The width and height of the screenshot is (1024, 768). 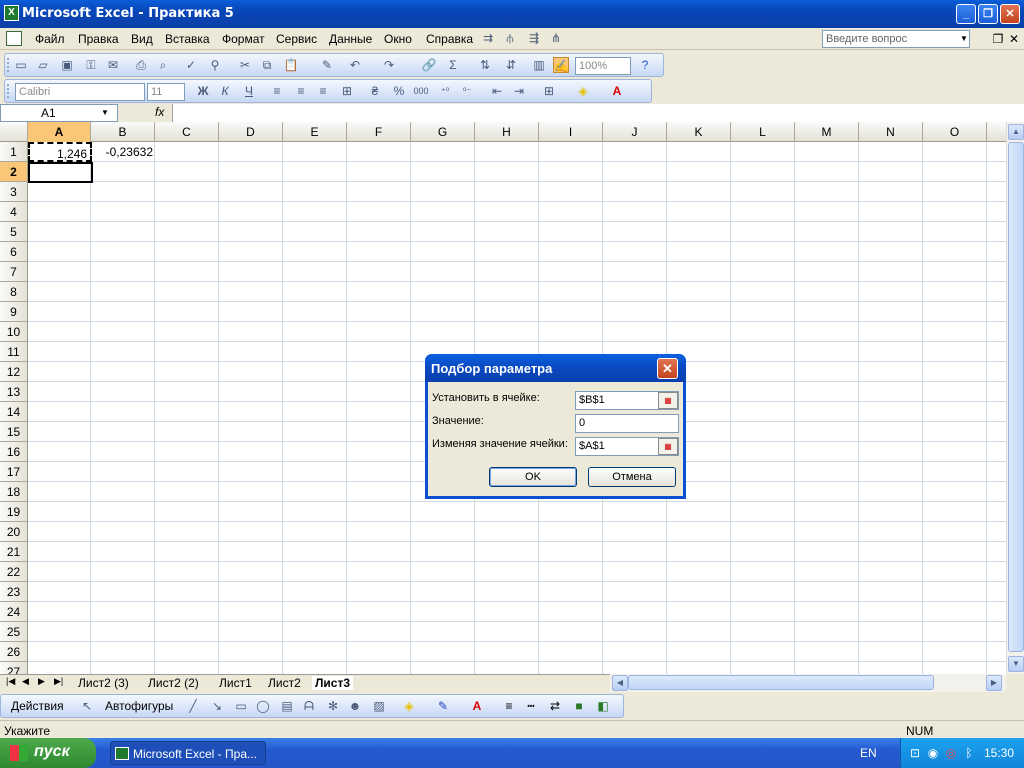 What do you see at coordinates (453, 65) in the screenshot?
I see `autosum-icon: Σ` at bounding box center [453, 65].